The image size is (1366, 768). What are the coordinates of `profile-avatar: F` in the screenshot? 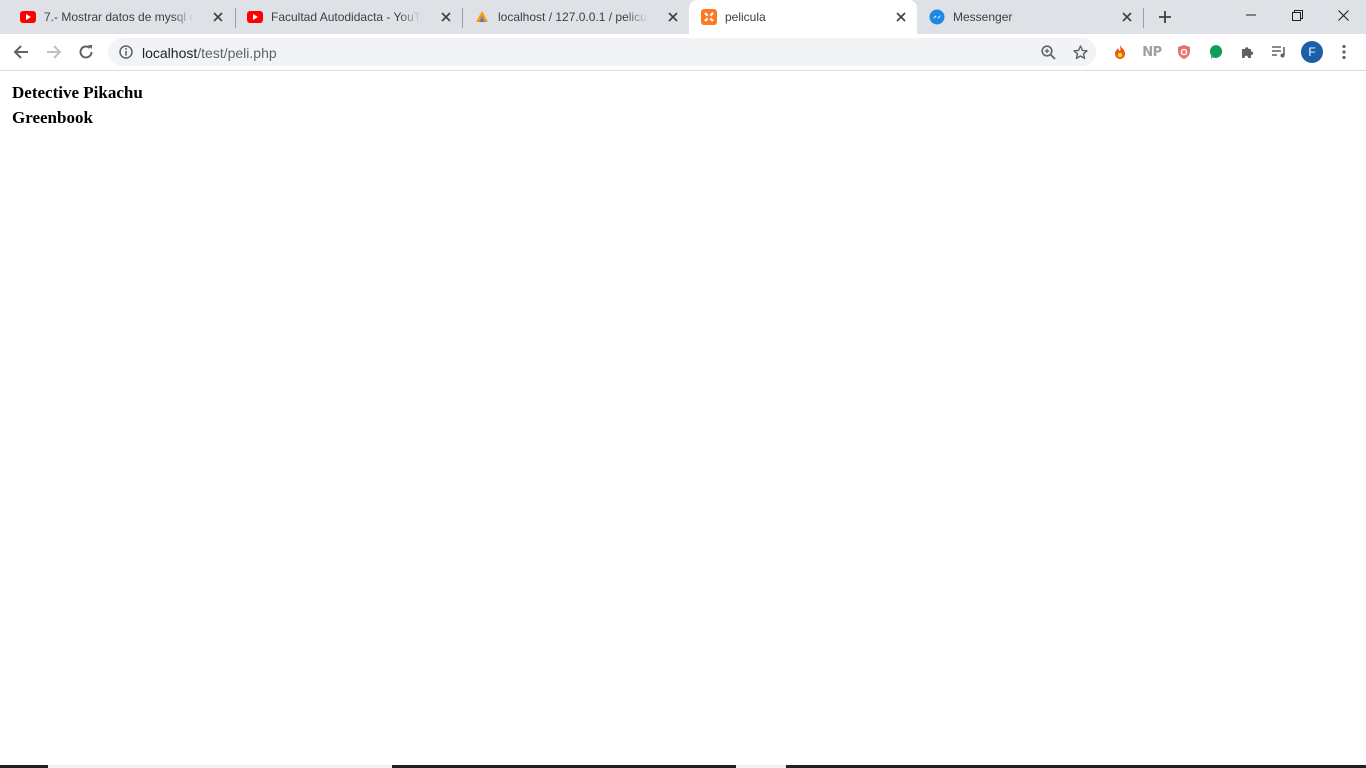 It's located at (1312, 52).